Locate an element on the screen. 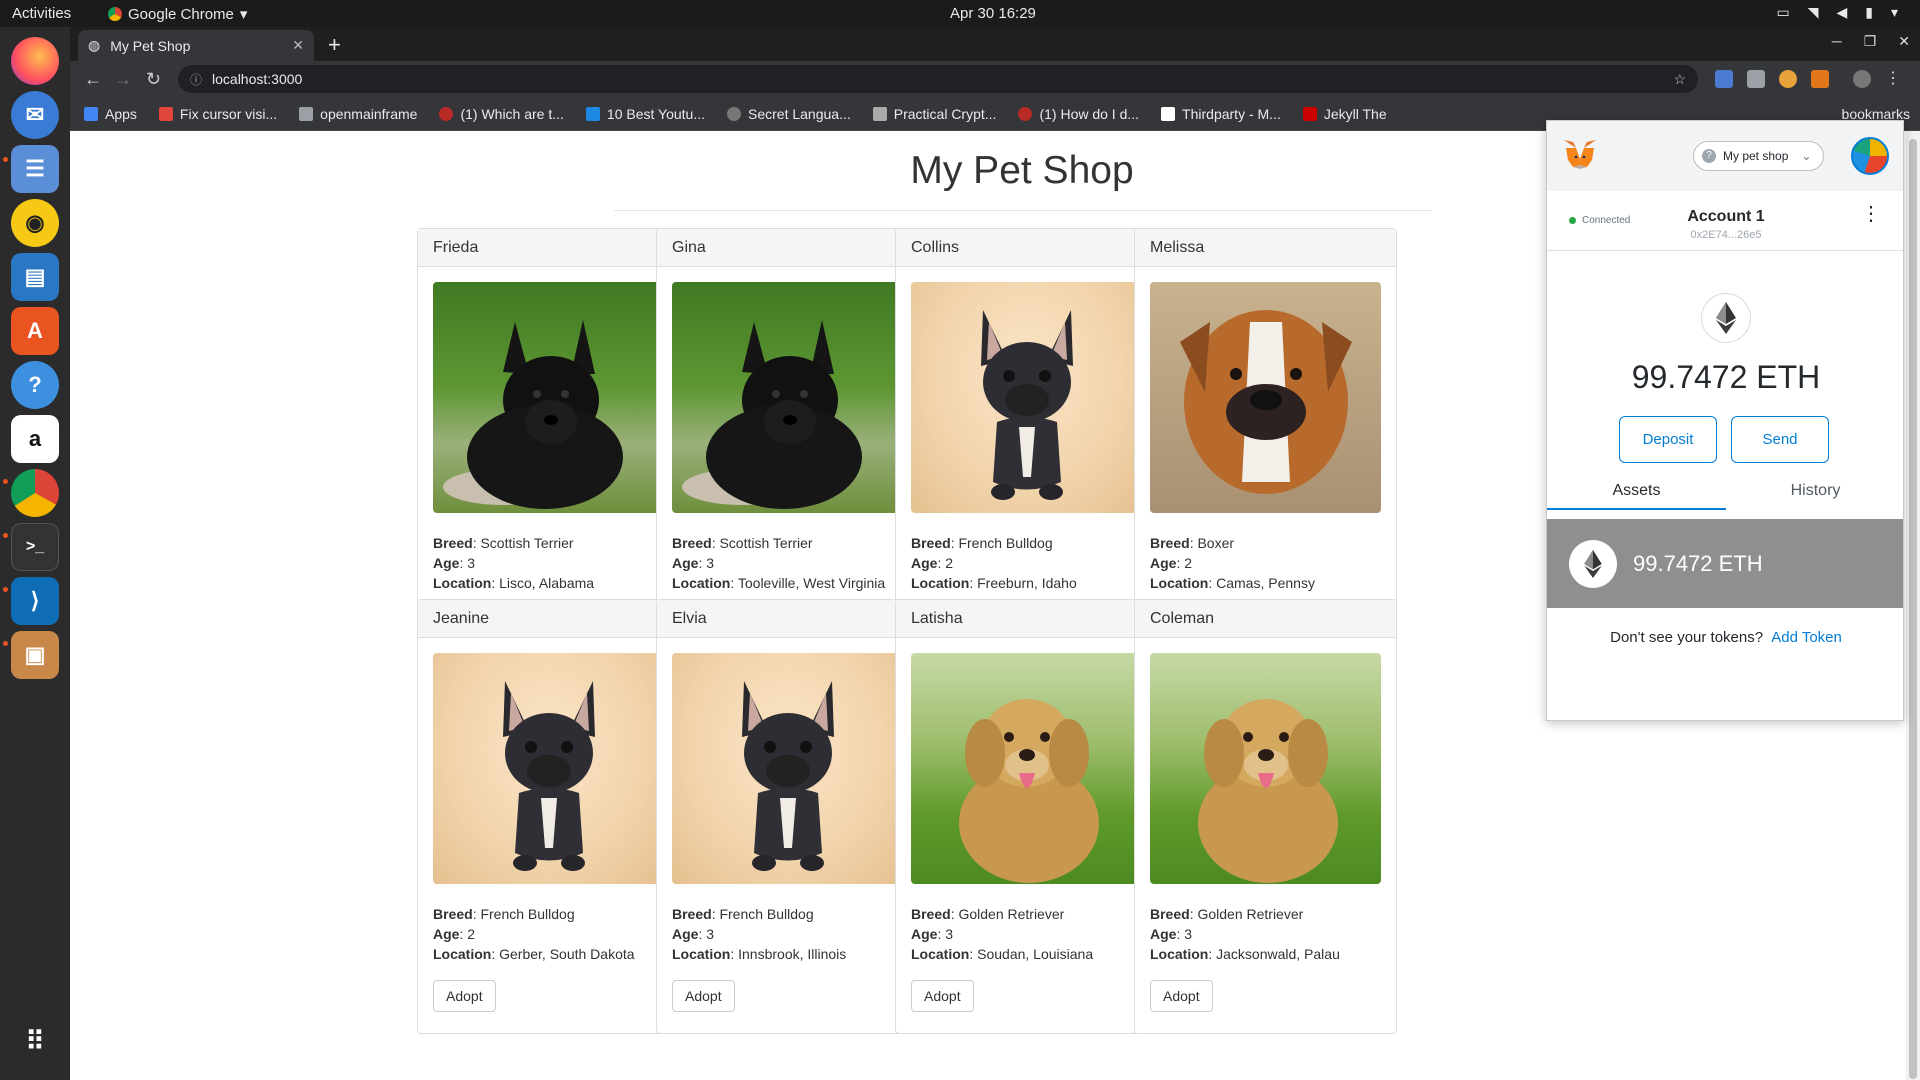 Image resolution: width=1920 pixels, height=1080 pixels. battery-icon: ▮ is located at coordinates (1869, 12).